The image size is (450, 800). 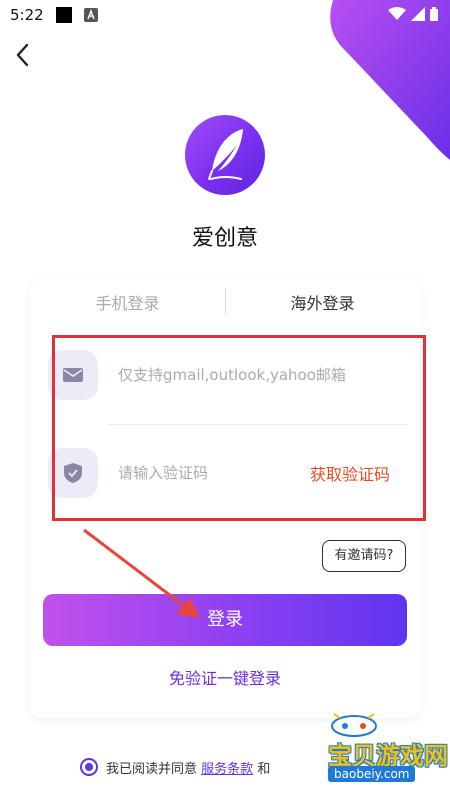 What do you see at coordinates (225, 677) in the screenshot?
I see `one-tap-login-link: 免验证一键登录` at bounding box center [225, 677].